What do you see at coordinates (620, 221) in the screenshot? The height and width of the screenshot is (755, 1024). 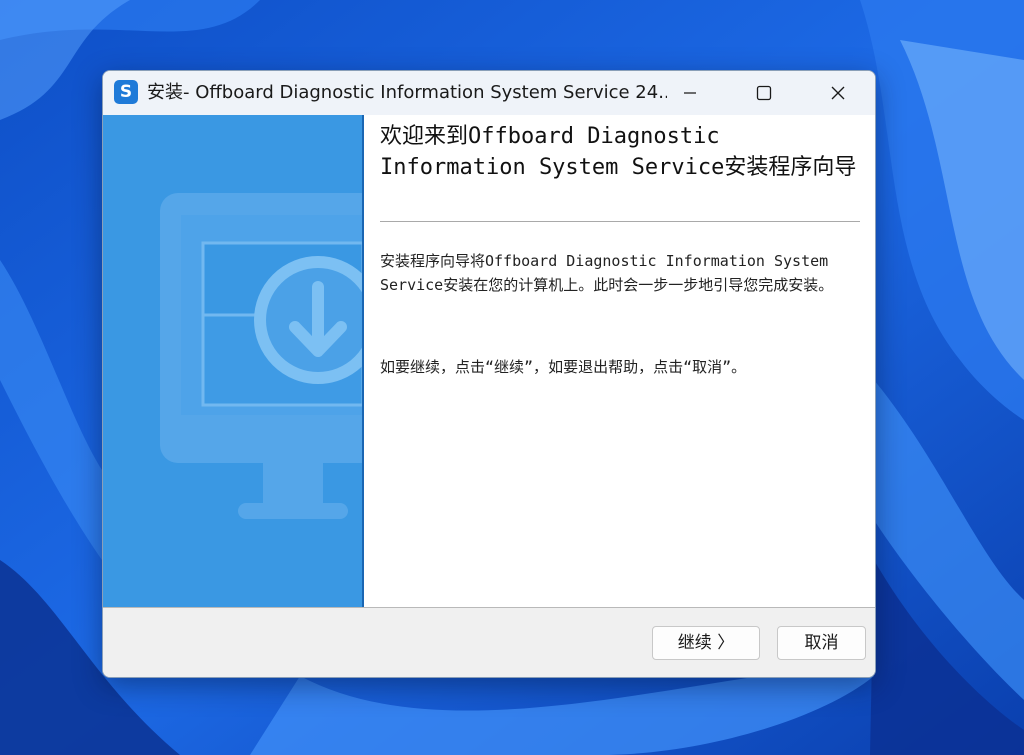 I see `heading-divider` at bounding box center [620, 221].